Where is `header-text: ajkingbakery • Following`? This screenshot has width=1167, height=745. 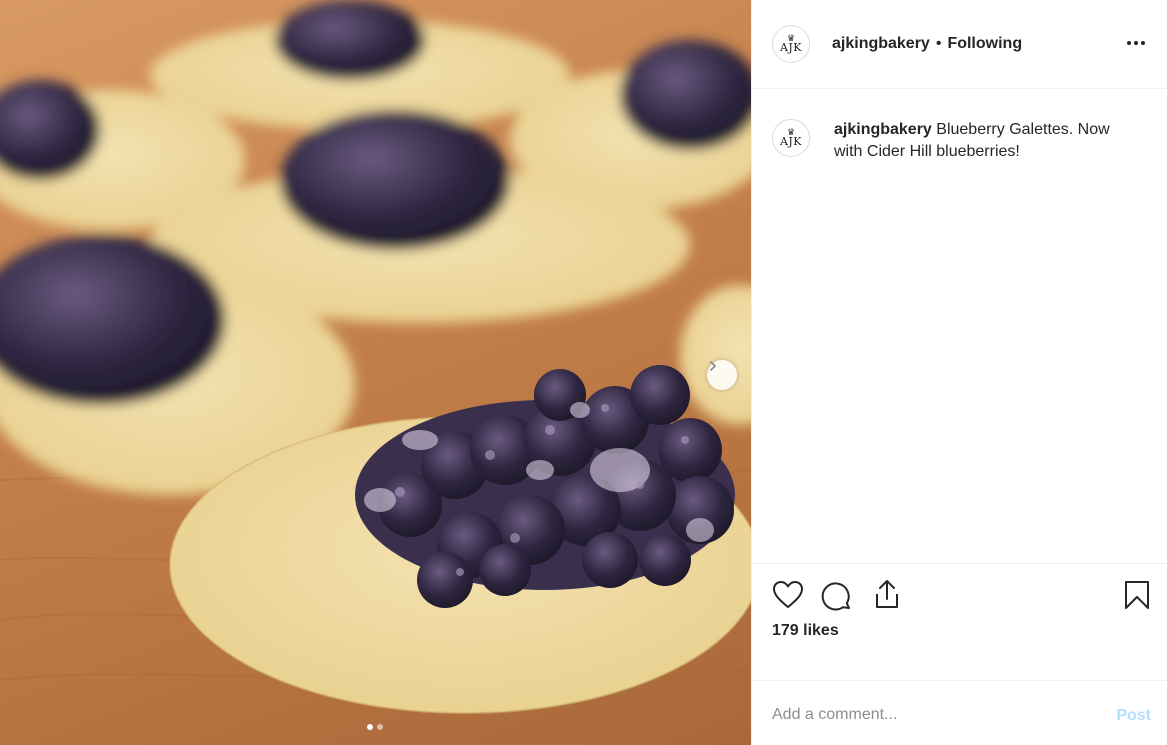
header-text: ajkingbakery • Following is located at coordinates (927, 44).